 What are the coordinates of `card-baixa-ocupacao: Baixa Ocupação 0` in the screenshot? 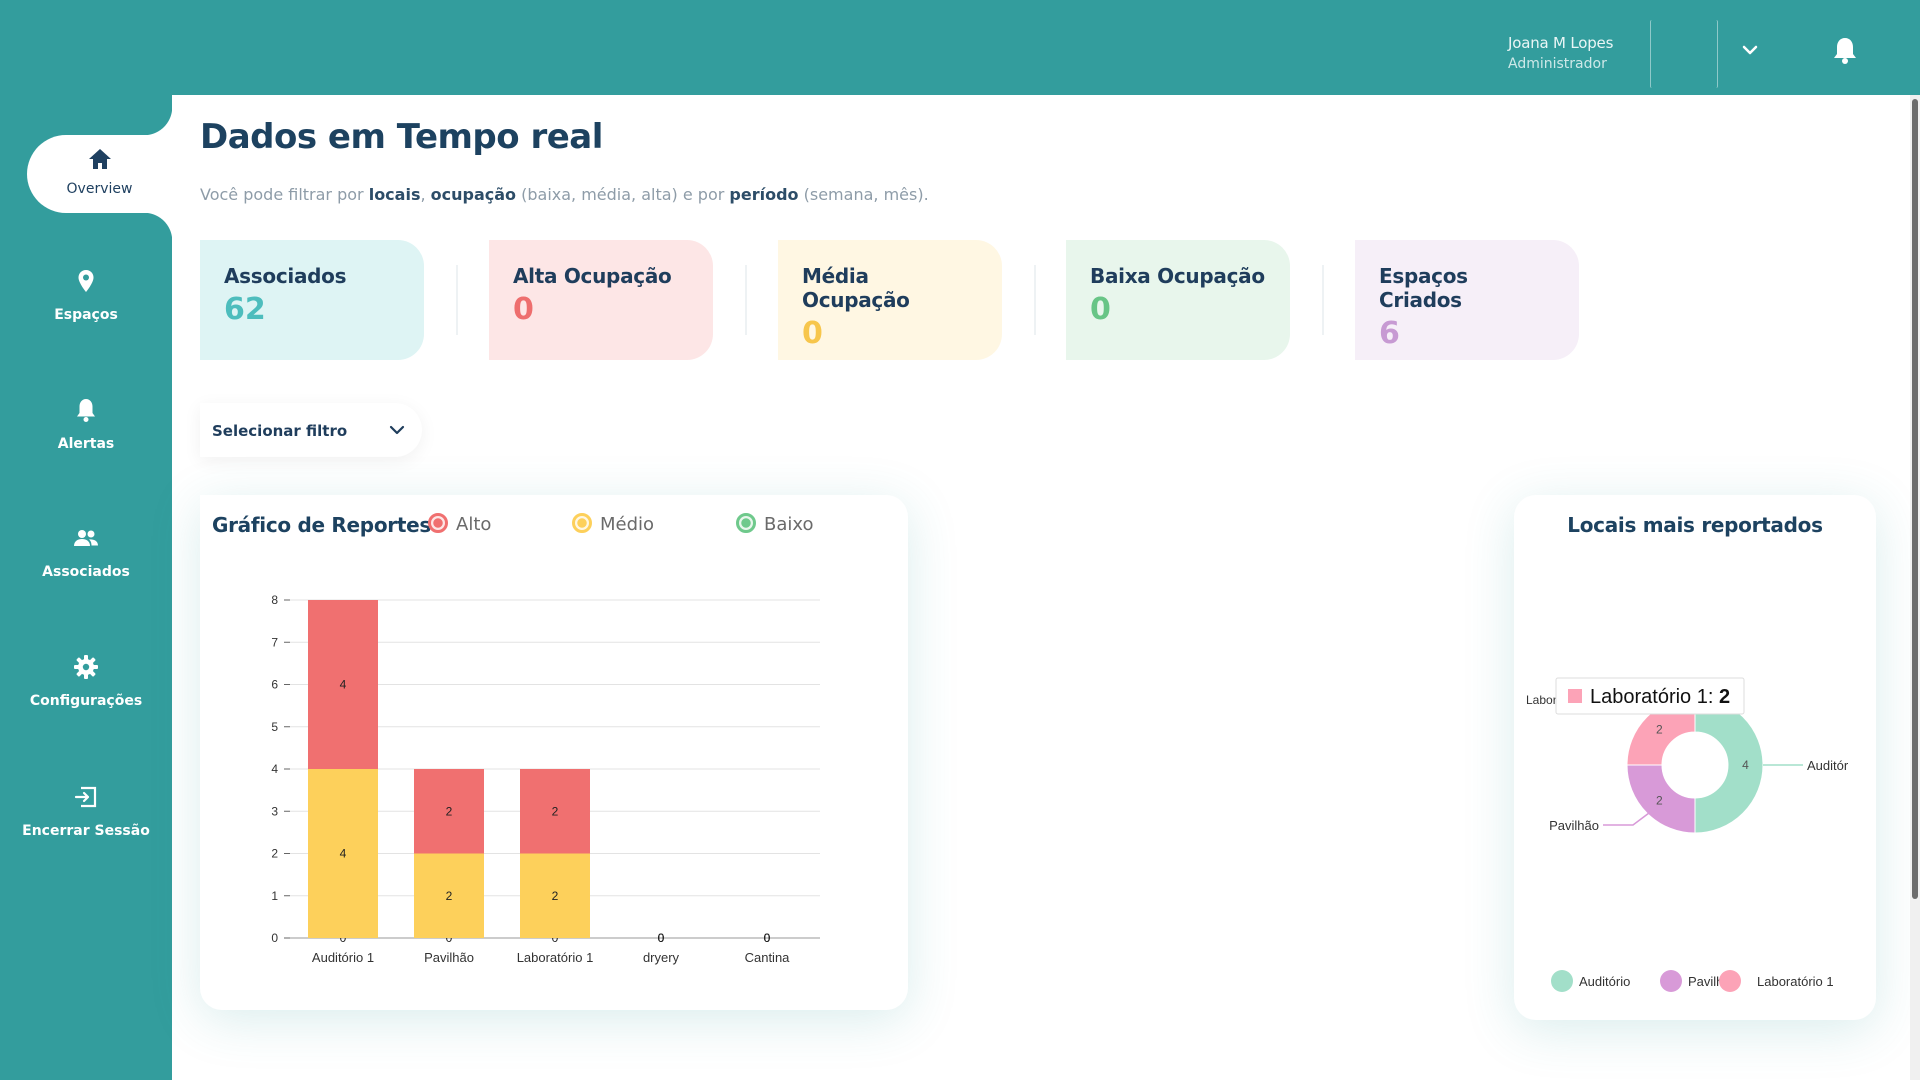 It's located at (1178, 300).